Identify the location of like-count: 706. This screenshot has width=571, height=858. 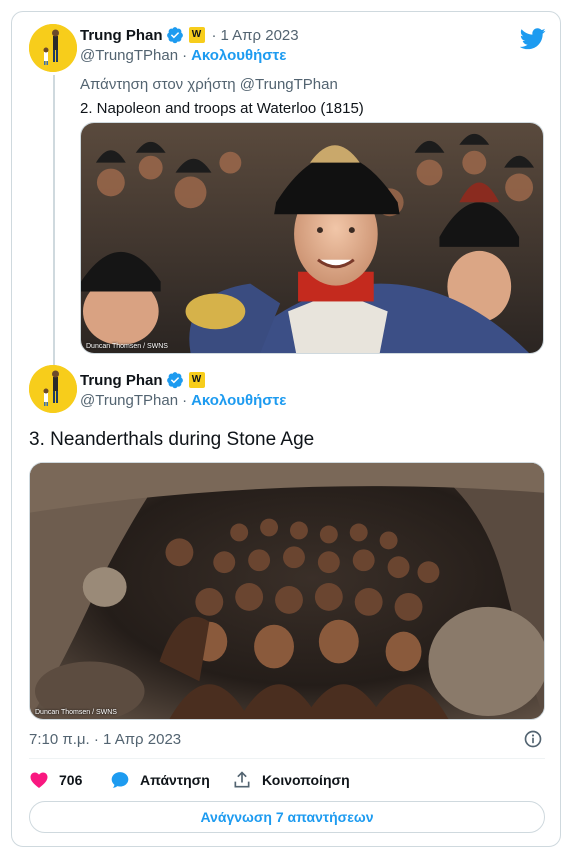
(71, 780).